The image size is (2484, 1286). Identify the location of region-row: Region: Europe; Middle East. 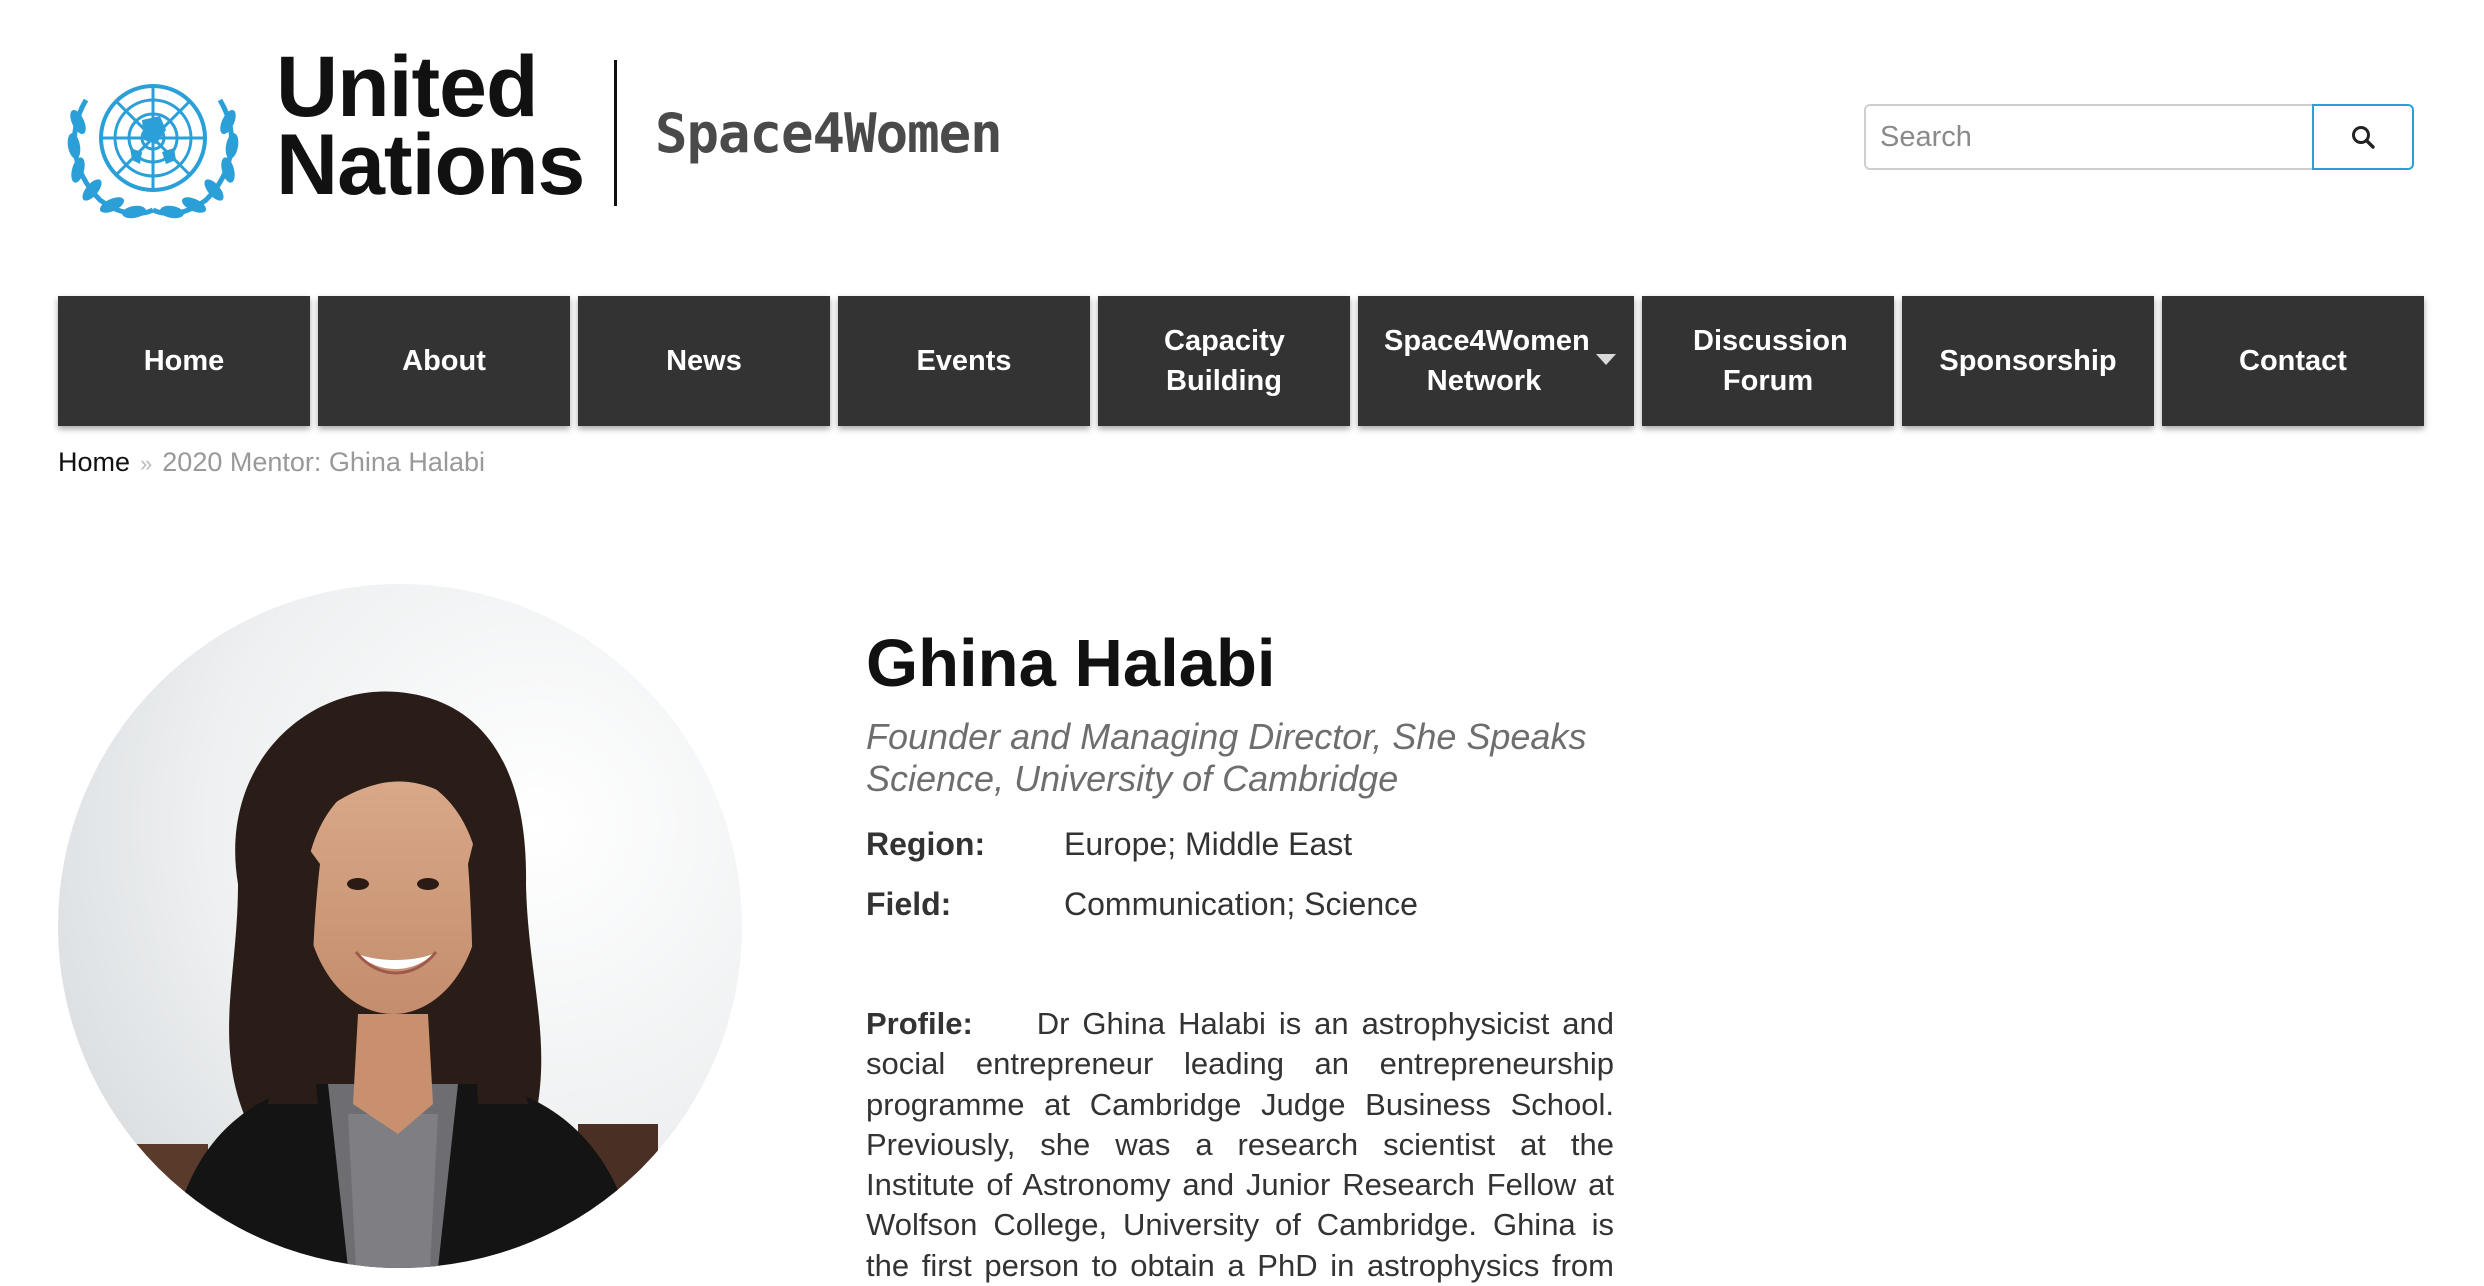
(1109, 844).